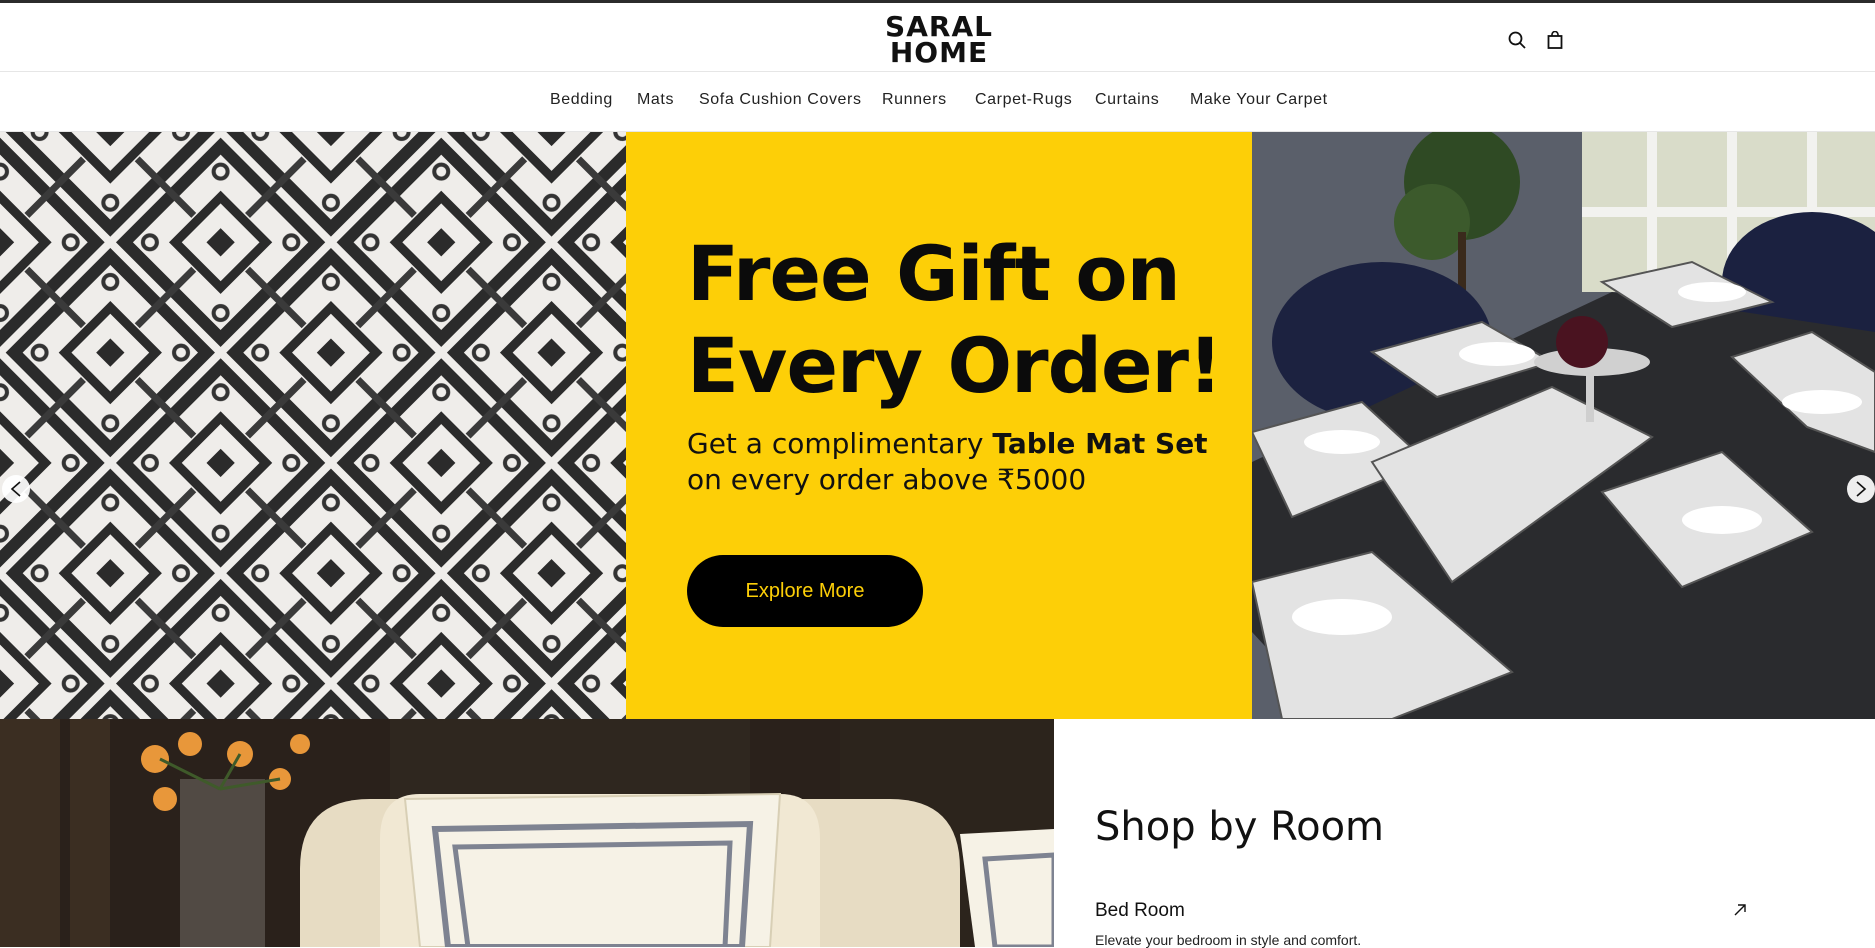 This screenshot has width=1875, height=948. Describe the element at coordinates (1536, 40) in the screenshot. I see `header-actions` at that location.